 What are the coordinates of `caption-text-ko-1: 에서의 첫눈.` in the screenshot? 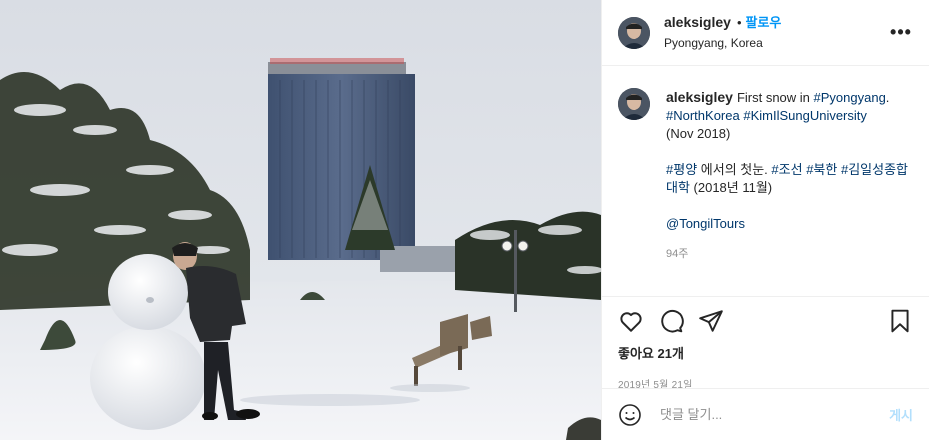 It's located at (734, 169).